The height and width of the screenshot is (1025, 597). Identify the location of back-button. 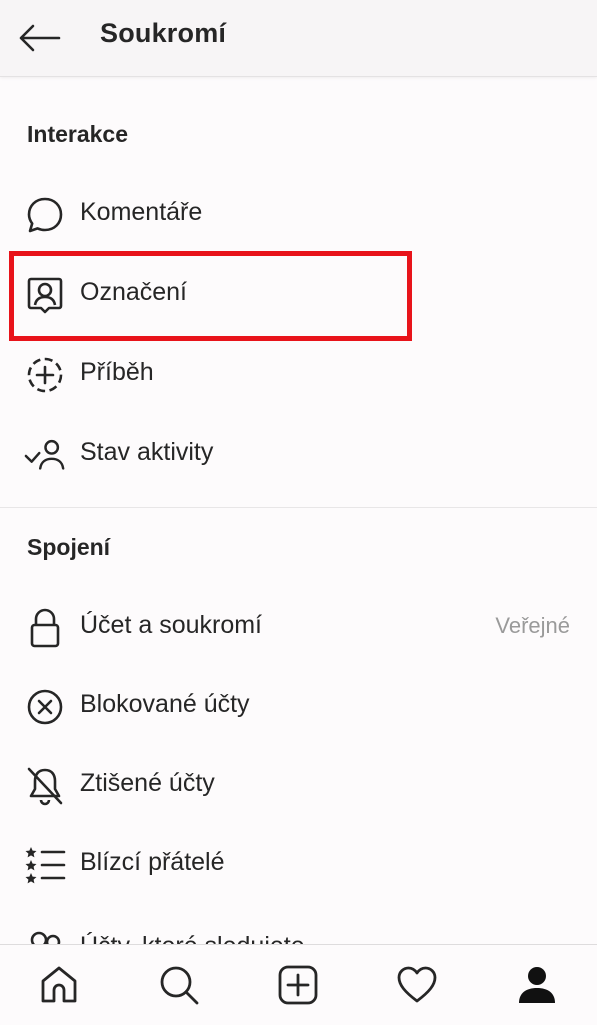
(39, 38).